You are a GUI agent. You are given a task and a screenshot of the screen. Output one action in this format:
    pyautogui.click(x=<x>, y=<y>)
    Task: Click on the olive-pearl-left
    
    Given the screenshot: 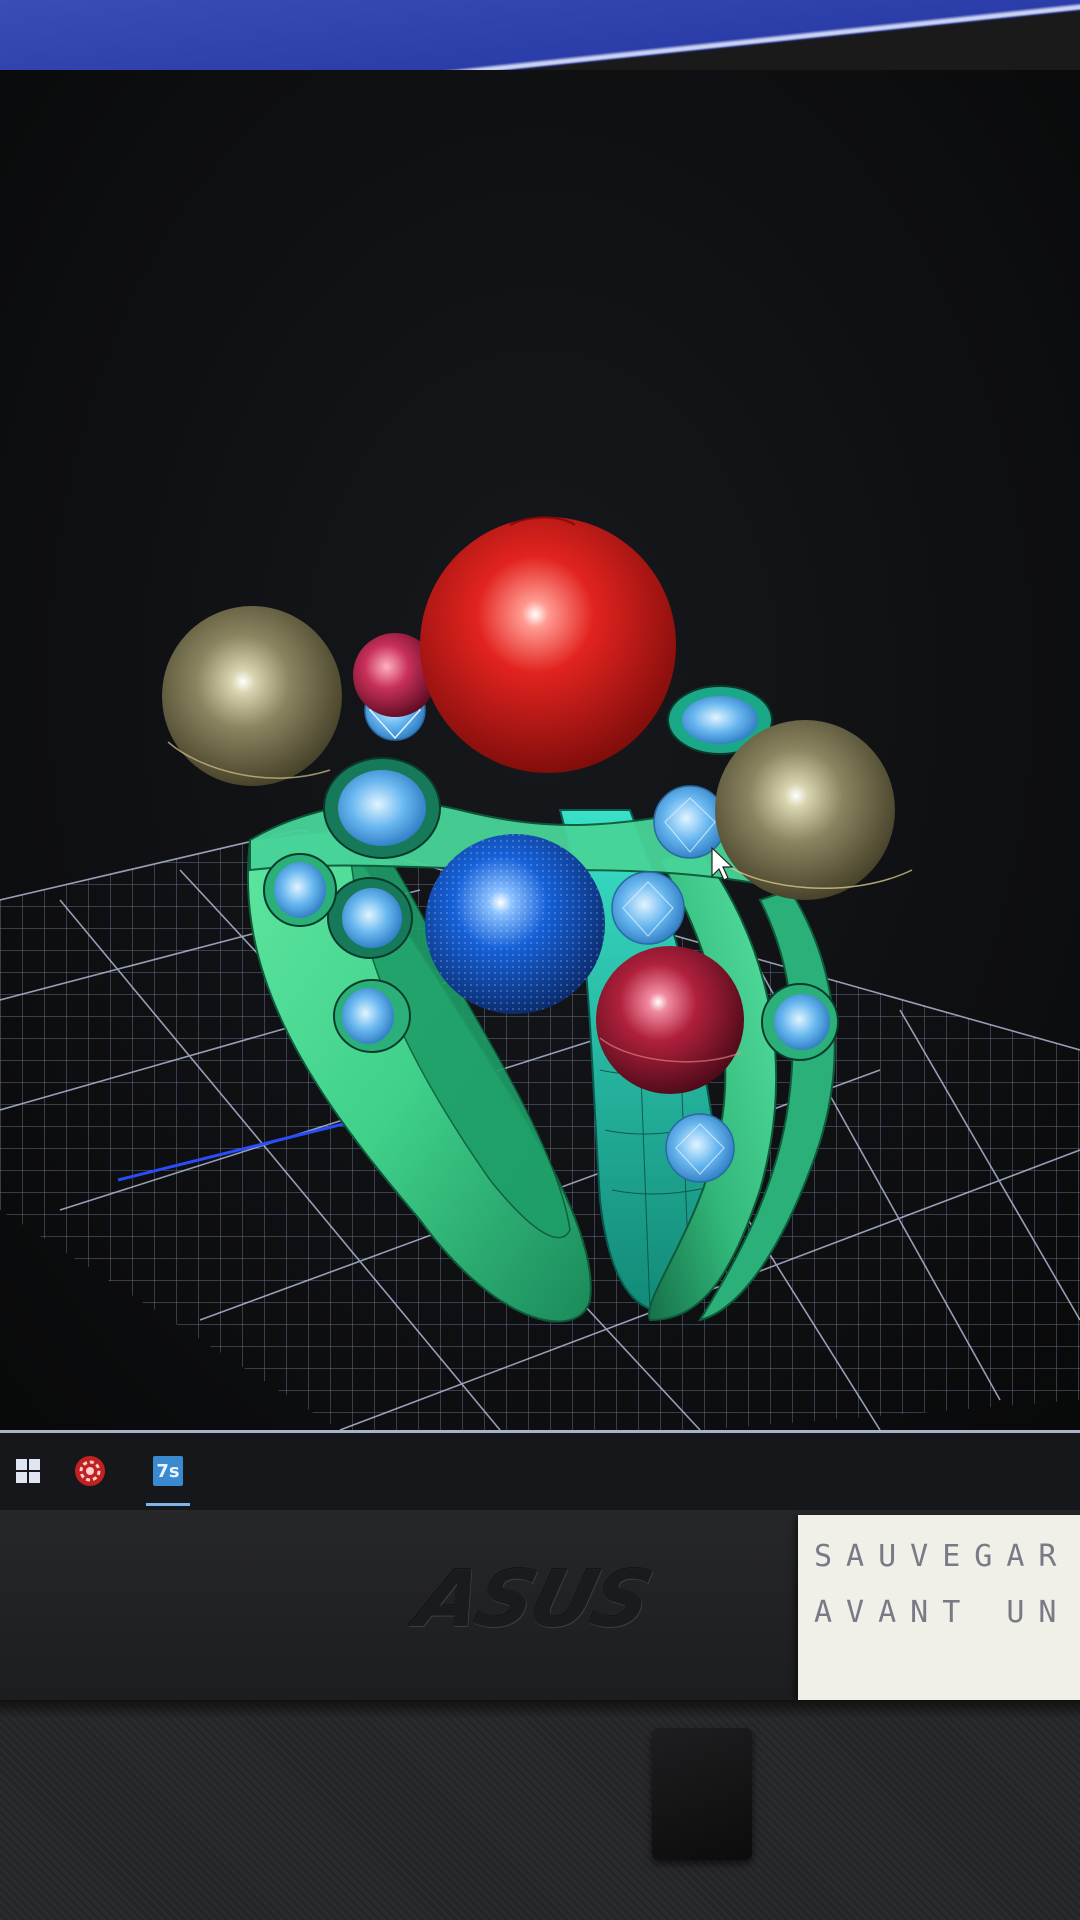 What is the action you would take?
    pyautogui.click(x=252, y=696)
    